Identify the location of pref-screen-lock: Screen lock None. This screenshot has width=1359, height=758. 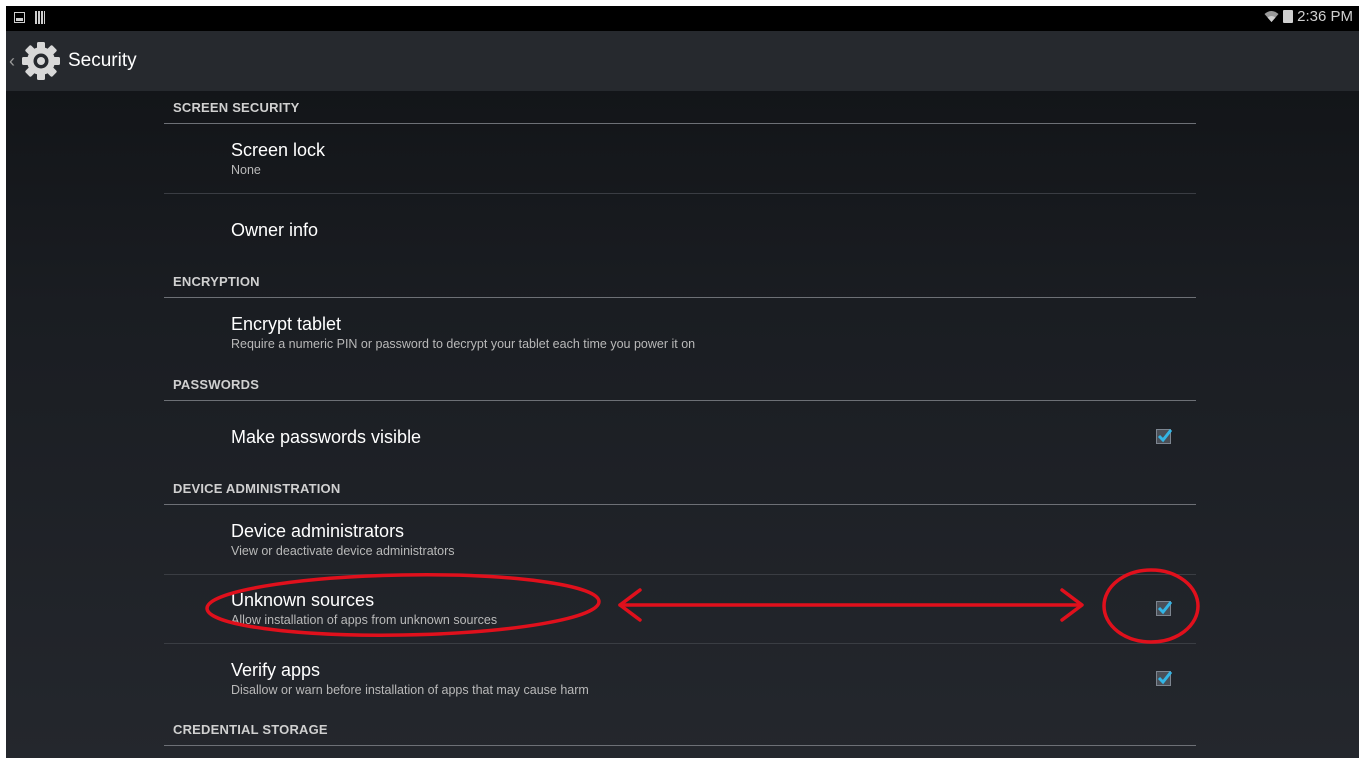
(680, 159).